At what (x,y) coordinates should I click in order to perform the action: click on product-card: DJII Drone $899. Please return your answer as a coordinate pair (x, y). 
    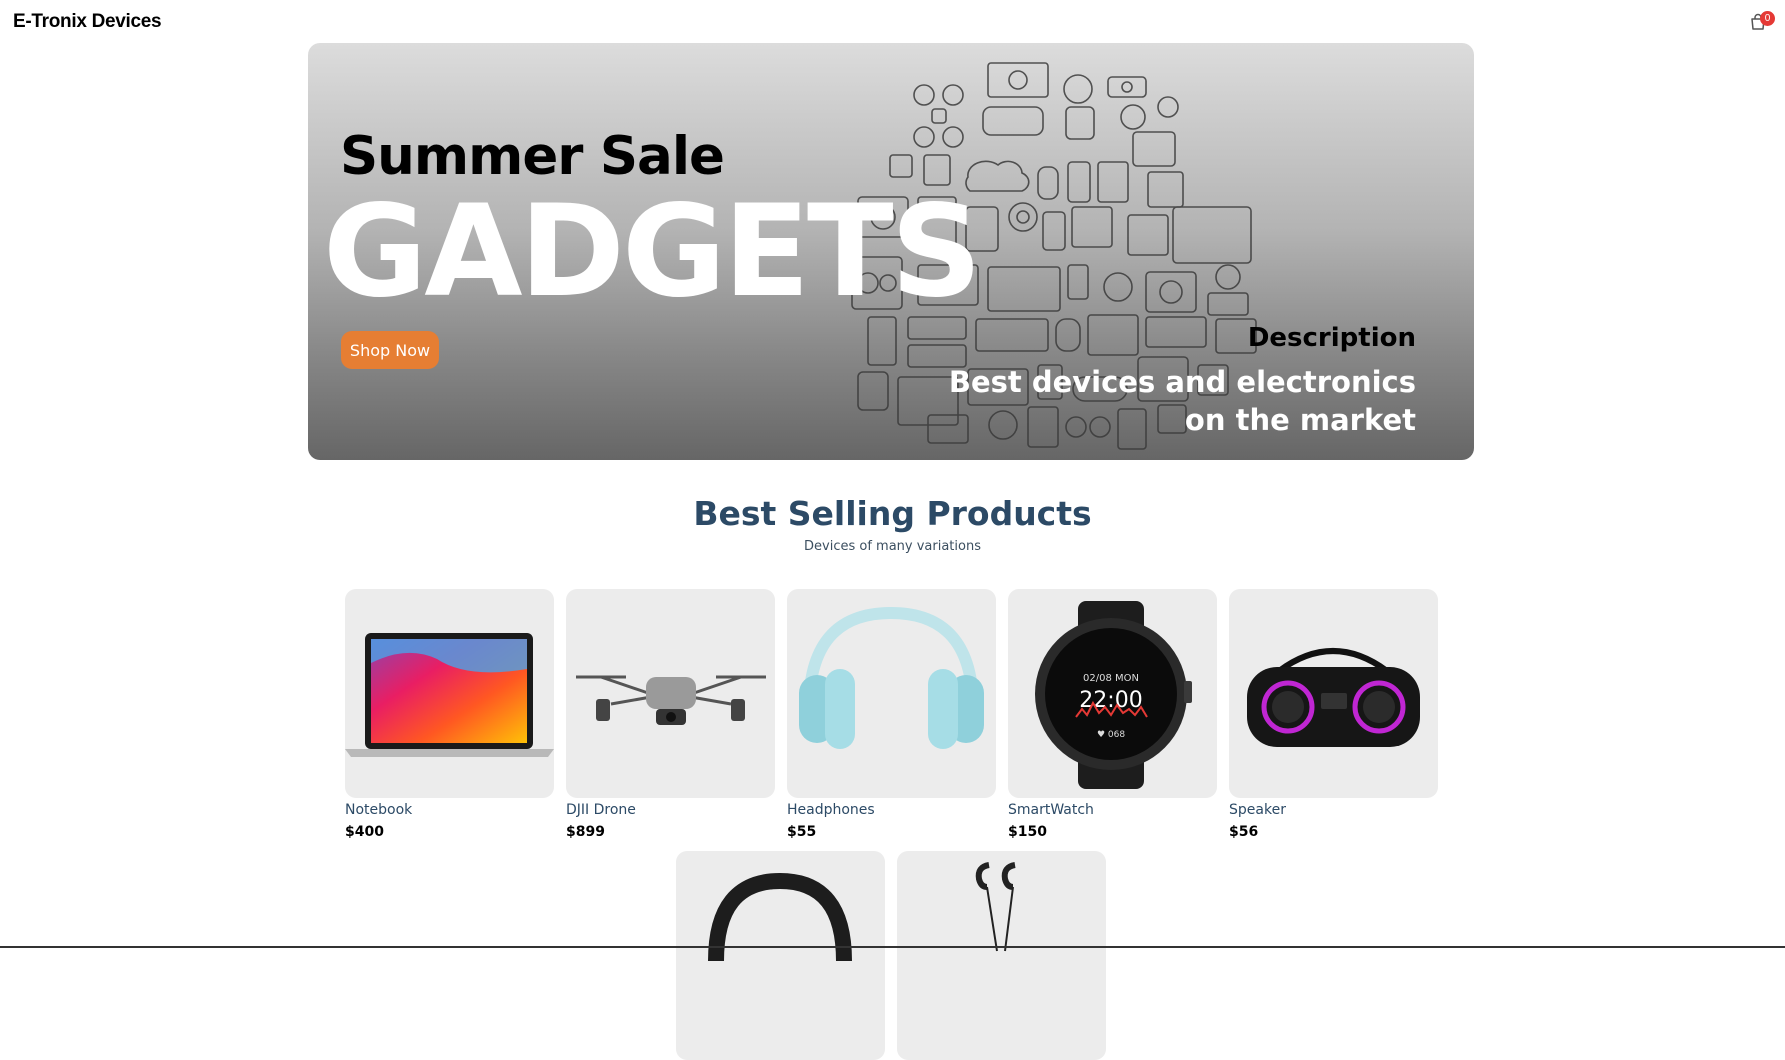
    Looking at the image, I should click on (671, 714).